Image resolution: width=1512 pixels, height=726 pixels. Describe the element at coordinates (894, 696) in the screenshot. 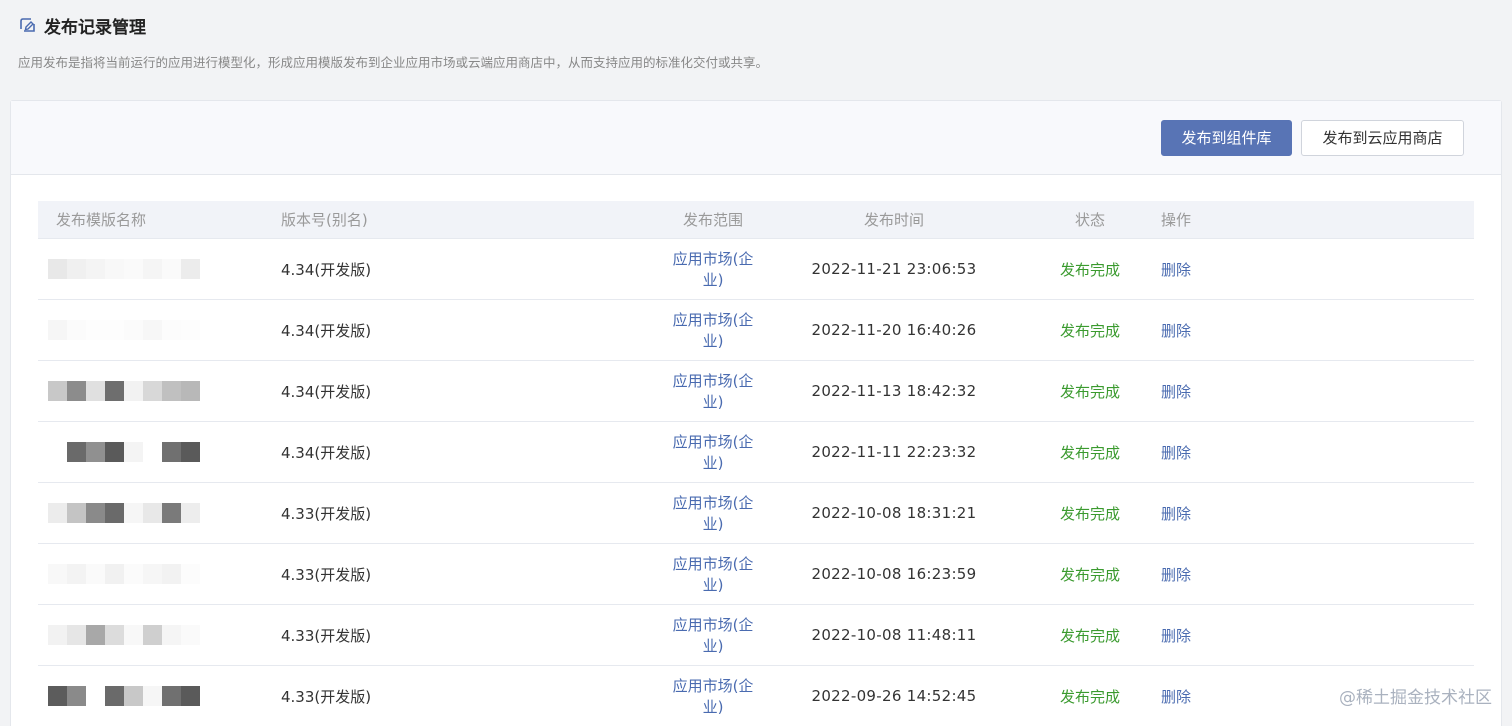

I see `publish-time-cell: 2022-09-26 14:52:45` at that location.